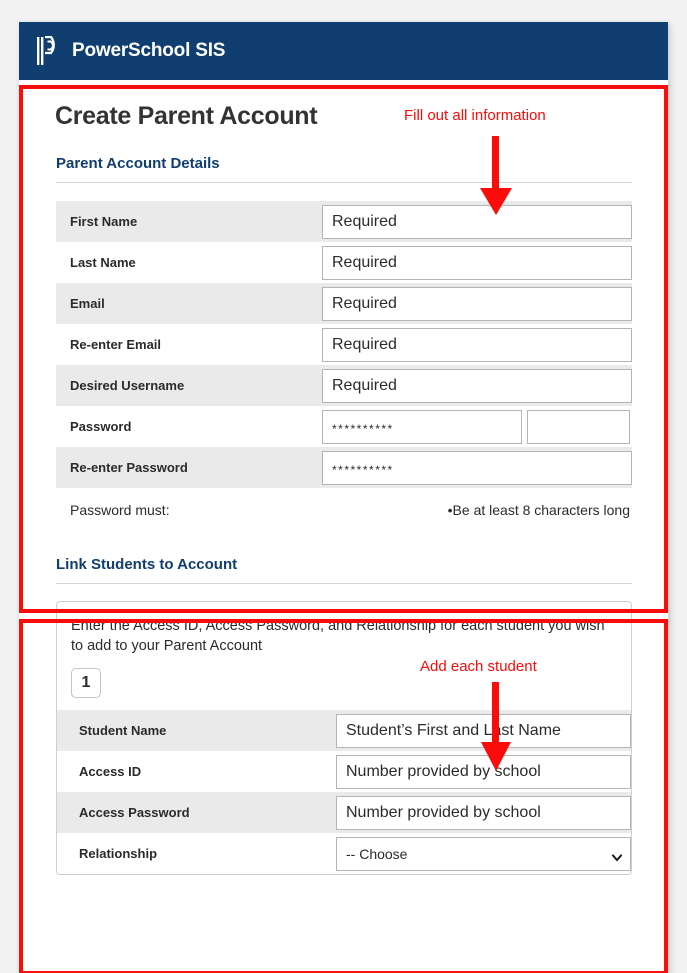 Image resolution: width=687 pixels, height=973 pixels. What do you see at coordinates (578, 426) in the screenshot?
I see `password-strength-indicator` at bounding box center [578, 426].